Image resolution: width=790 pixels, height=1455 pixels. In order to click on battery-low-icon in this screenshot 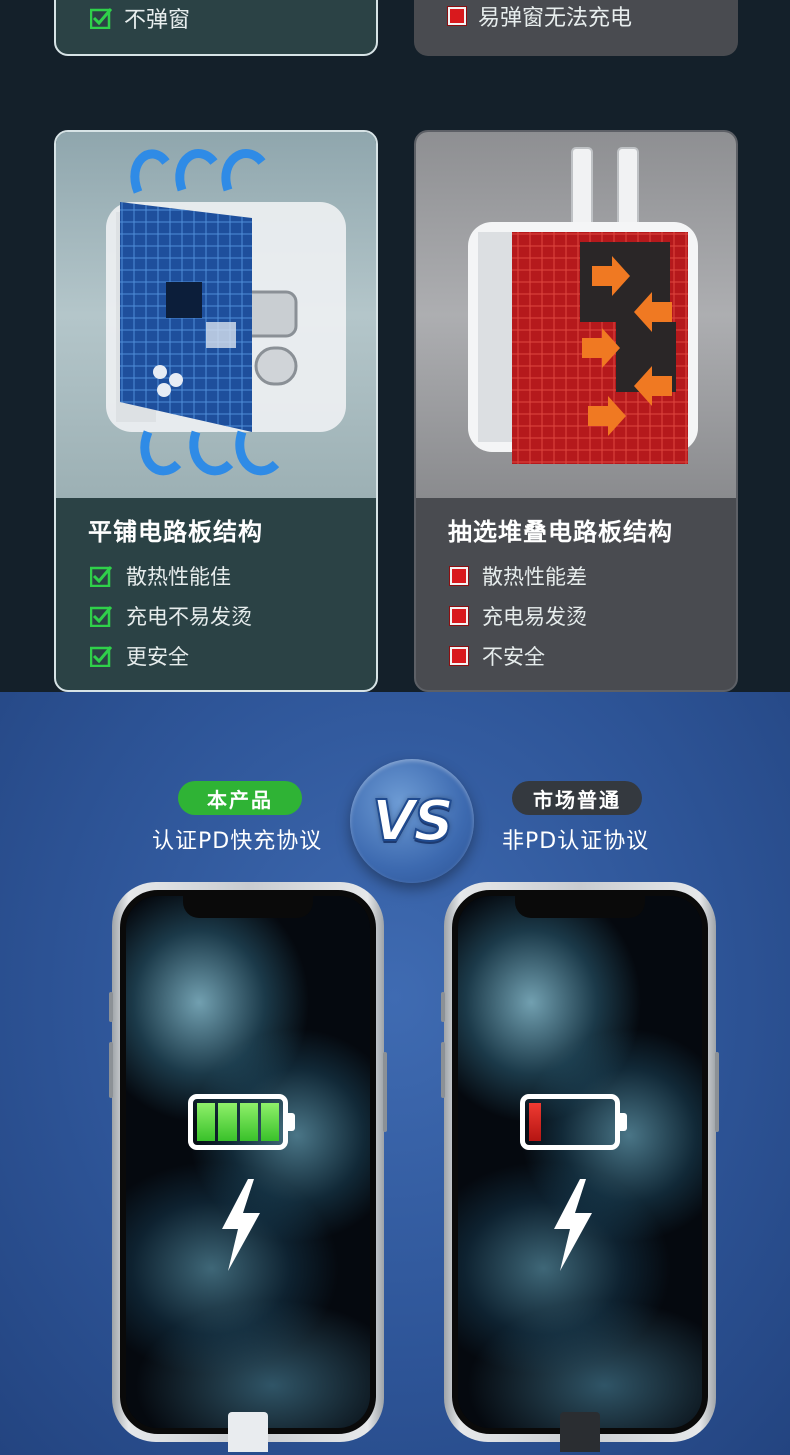, I will do `click(573, 1122)`.